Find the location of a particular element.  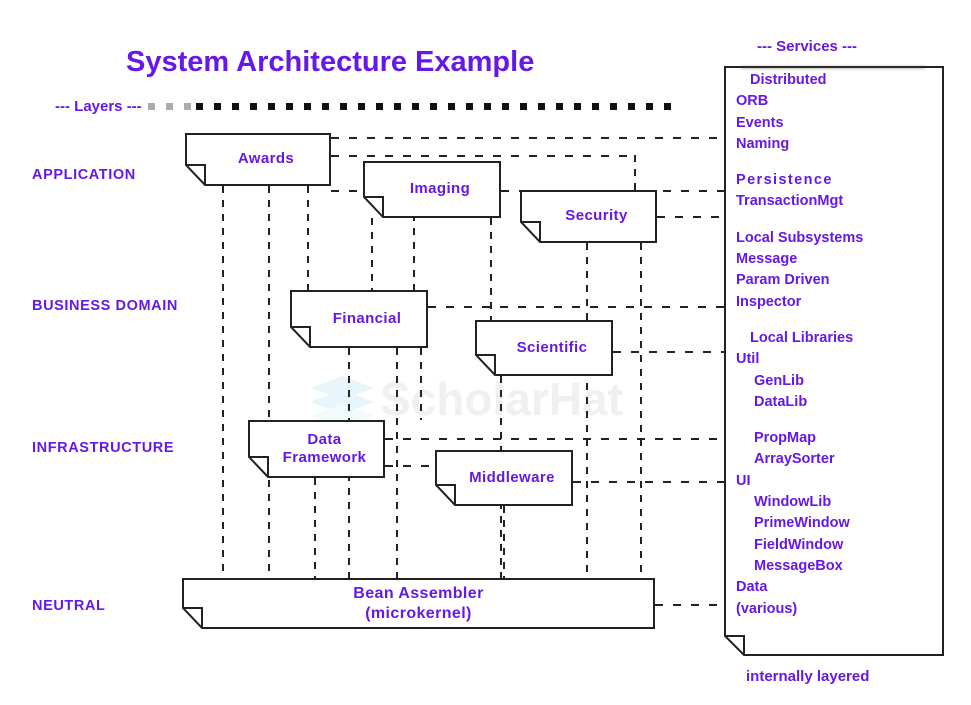

component-label: Financial is located at coordinates (367, 318).